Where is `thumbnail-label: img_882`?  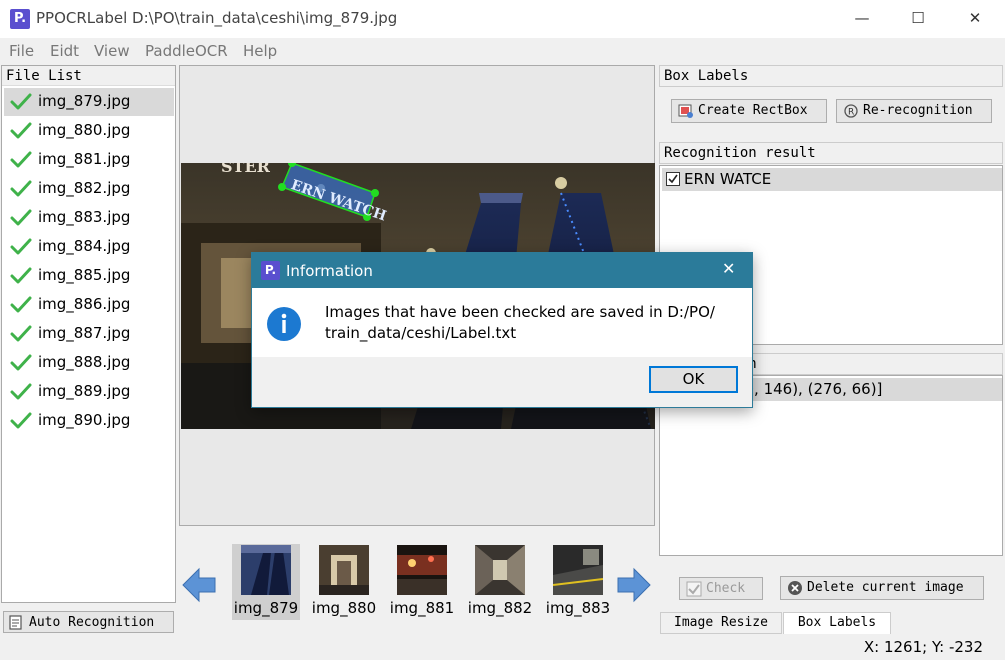
thumbnail-label: img_882 is located at coordinates (500, 608).